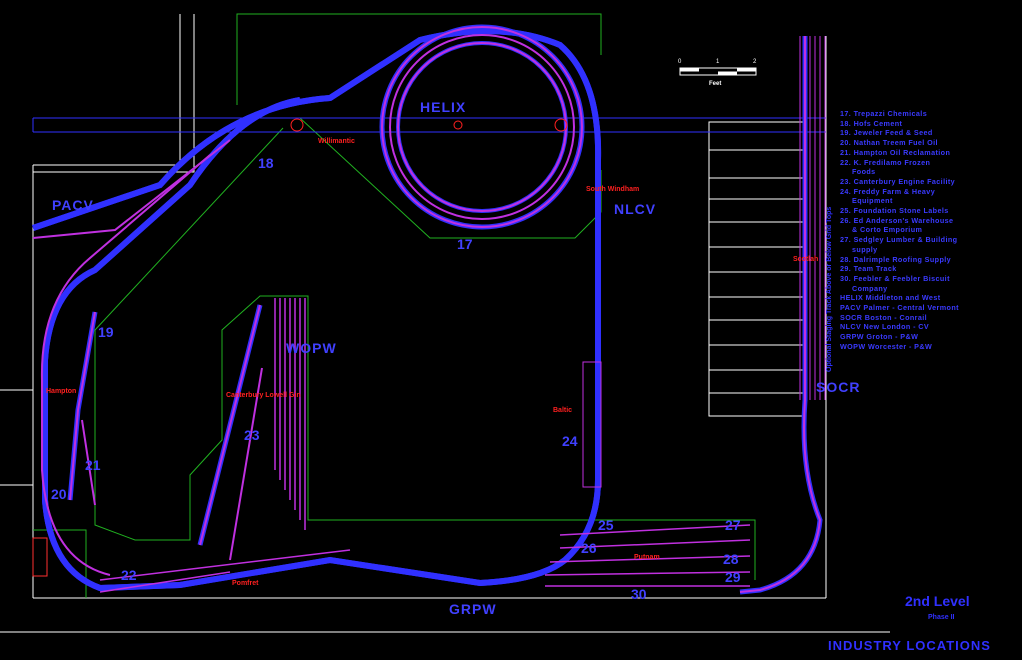 The image size is (1022, 660). Describe the element at coordinates (639, 594) in the screenshot. I see `spot-30: 30` at that location.